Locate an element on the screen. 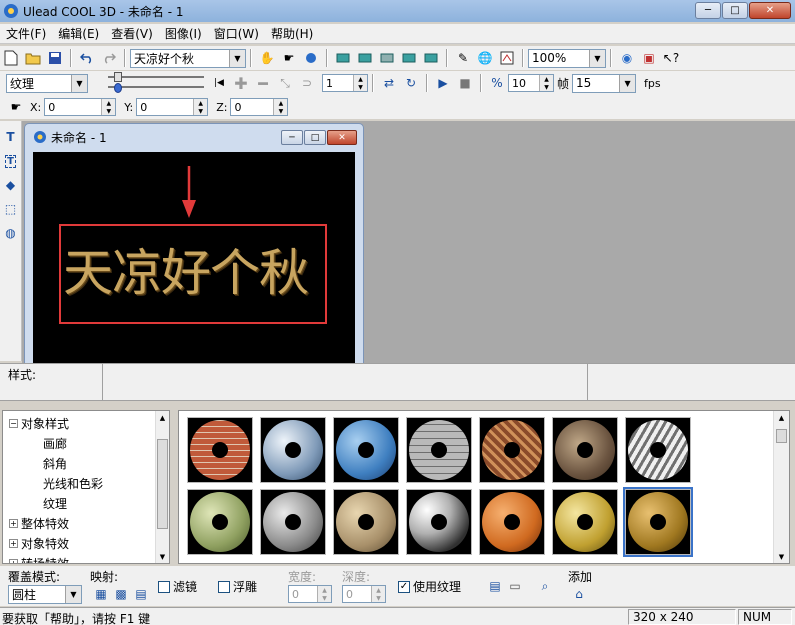  mapping-button-3: ▤ is located at coordinates (141, 594).